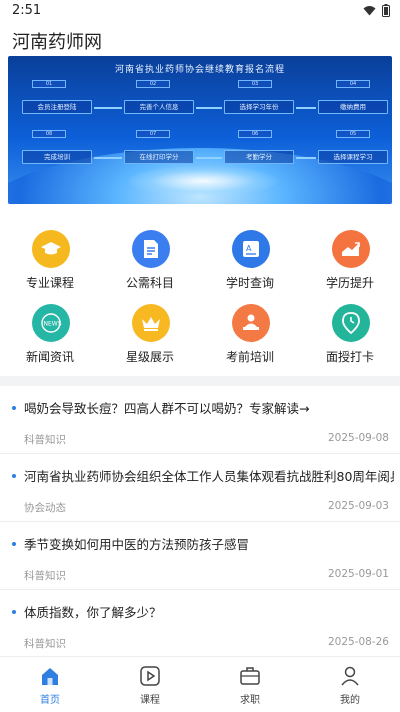 The image size is (400, 712). I want to click on menu-item-hours-query: A 学时查询, so click(250, 257).